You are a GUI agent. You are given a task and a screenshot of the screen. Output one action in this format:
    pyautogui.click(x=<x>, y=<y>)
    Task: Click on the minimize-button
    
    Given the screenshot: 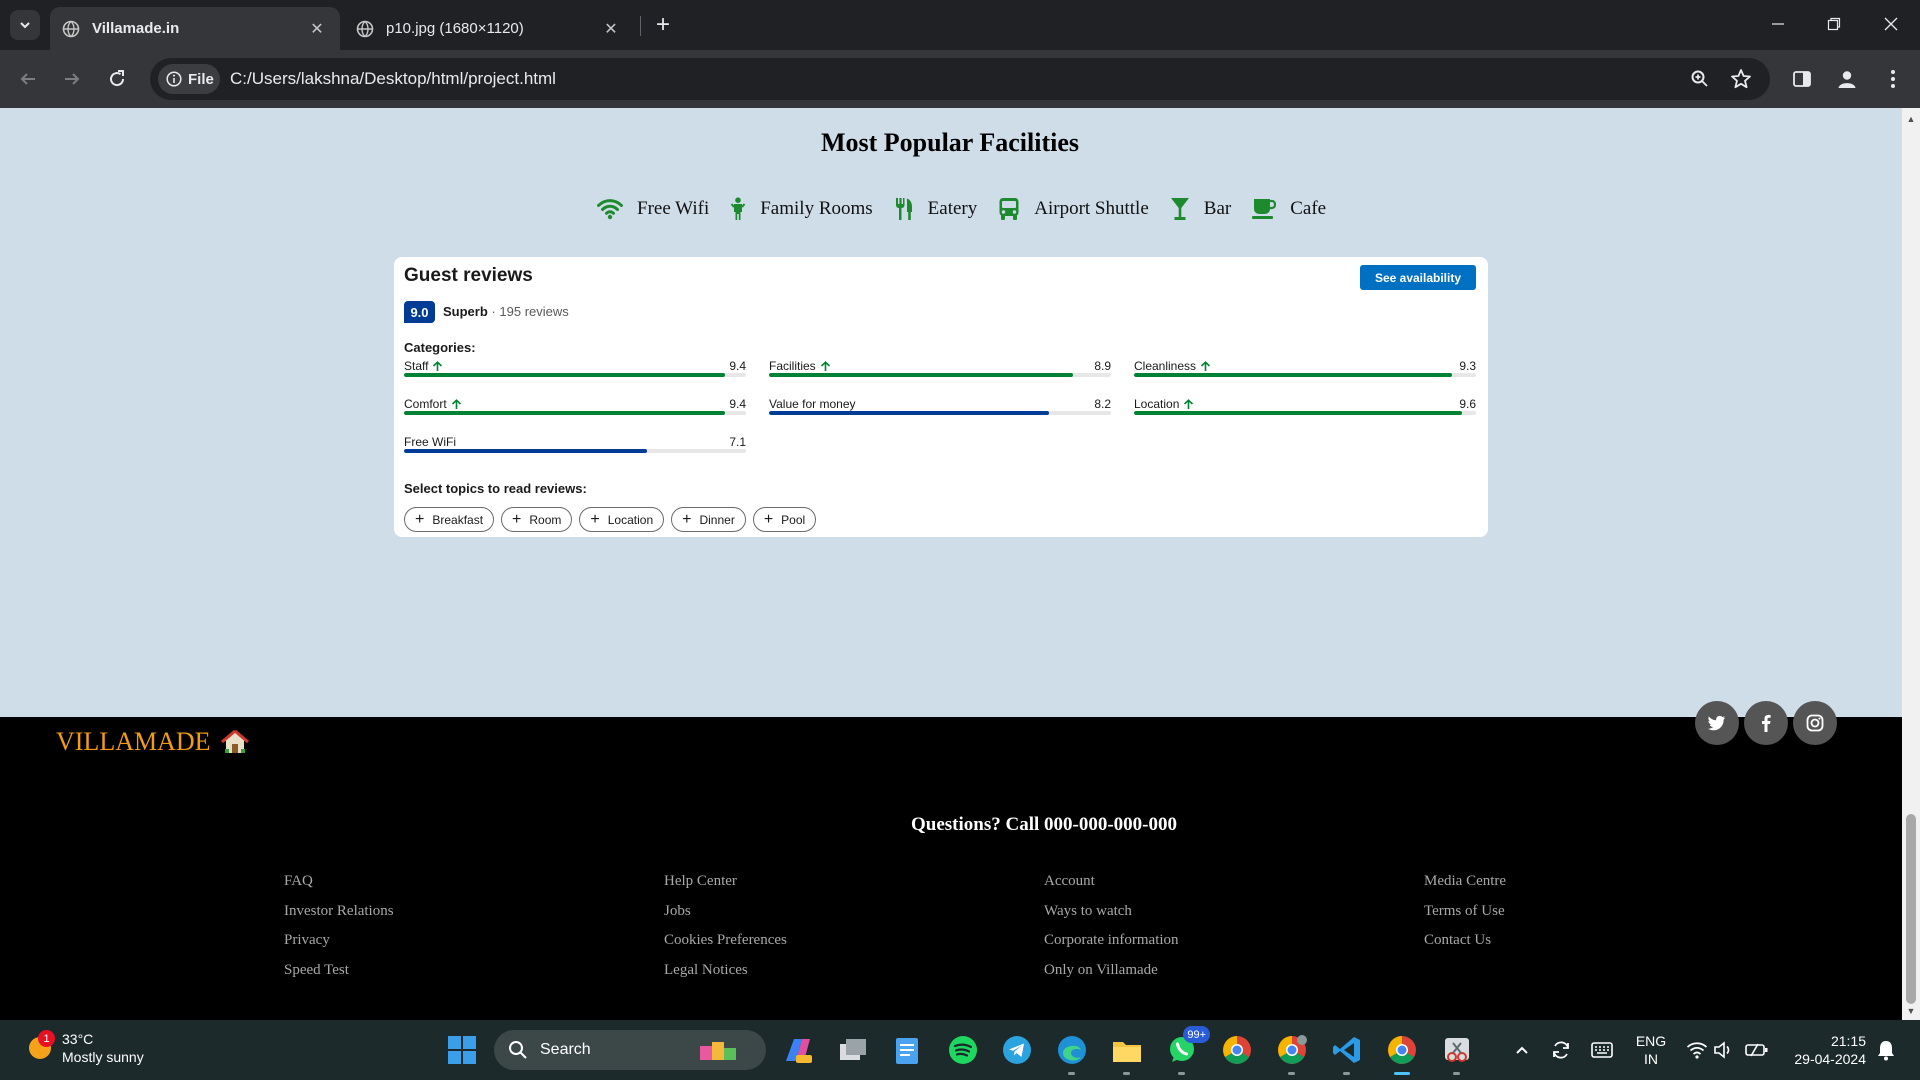 What is the action you would take?
    pyautogui.click(x=1778, y=24)
    